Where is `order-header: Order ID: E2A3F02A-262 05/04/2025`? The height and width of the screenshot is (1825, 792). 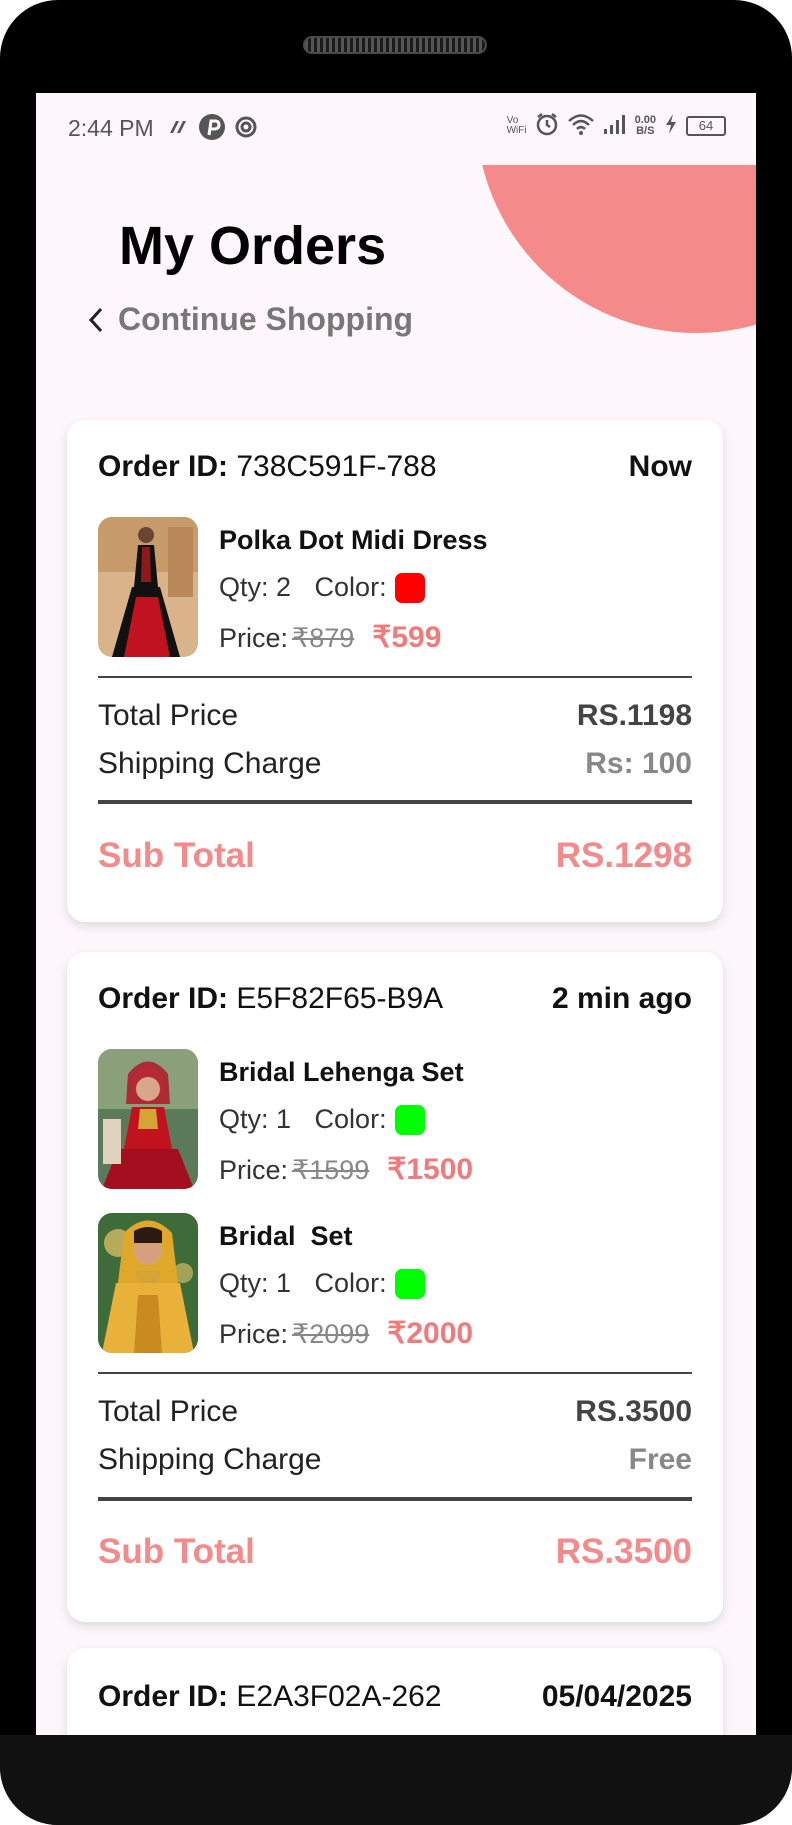
order-header: Order ID: E2A3F02A-262 05/04/2025 is located at coordinates (395, 1697).